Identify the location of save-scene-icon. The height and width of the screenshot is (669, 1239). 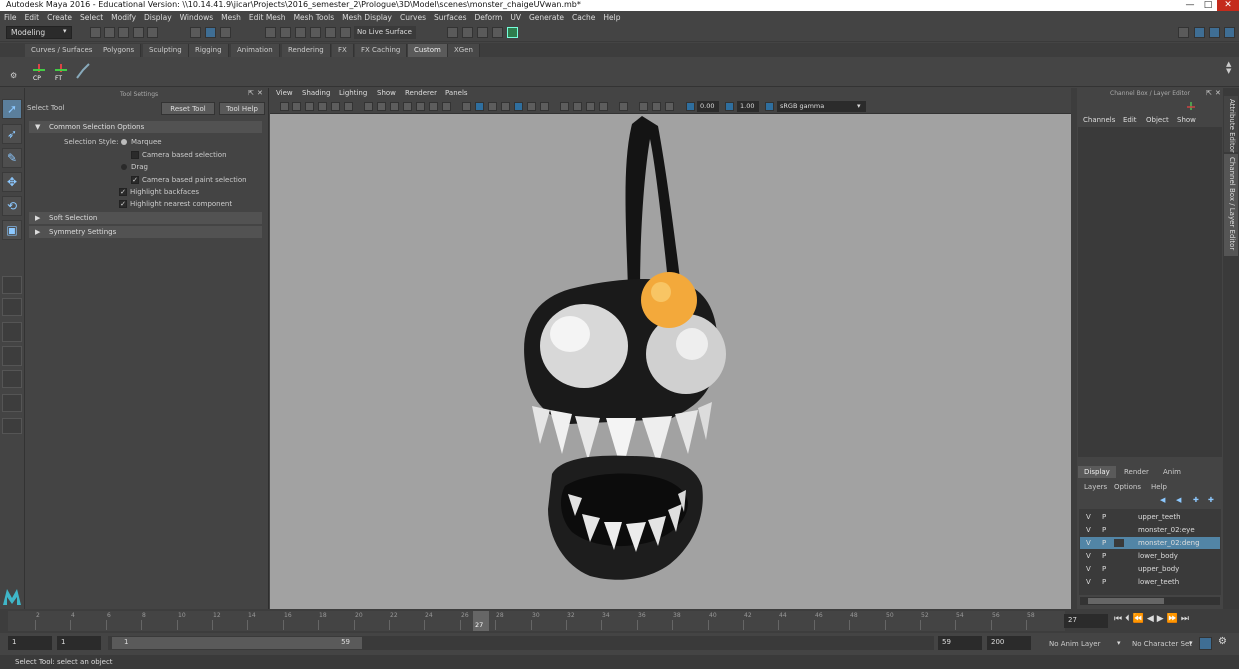
(123, 32).